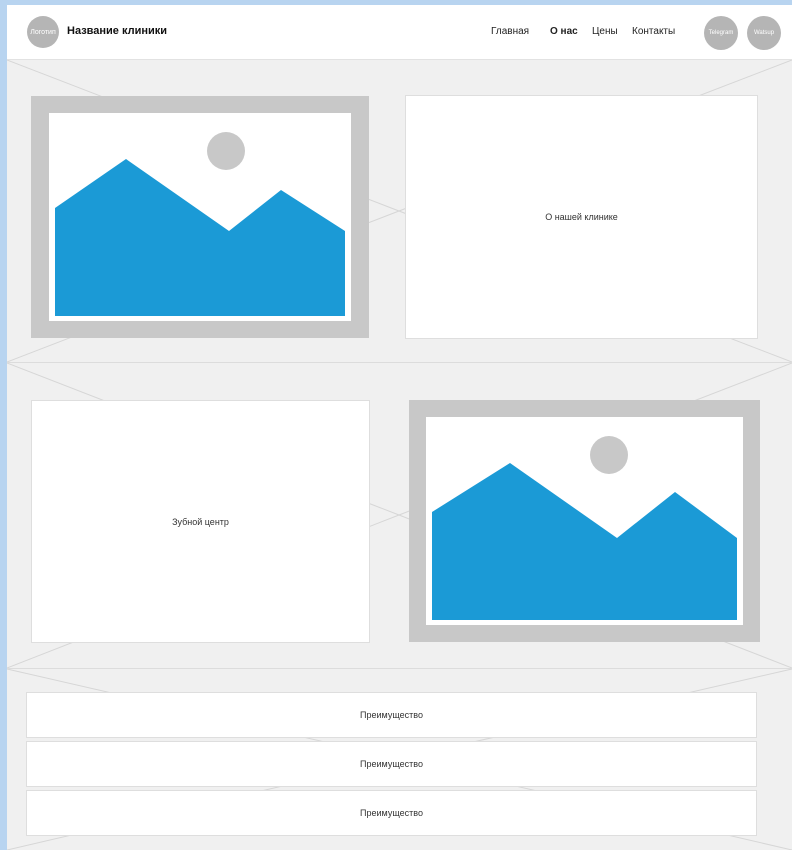 This screenshot has height=850, width=792. I want to click on about-image, so click(200, 217).